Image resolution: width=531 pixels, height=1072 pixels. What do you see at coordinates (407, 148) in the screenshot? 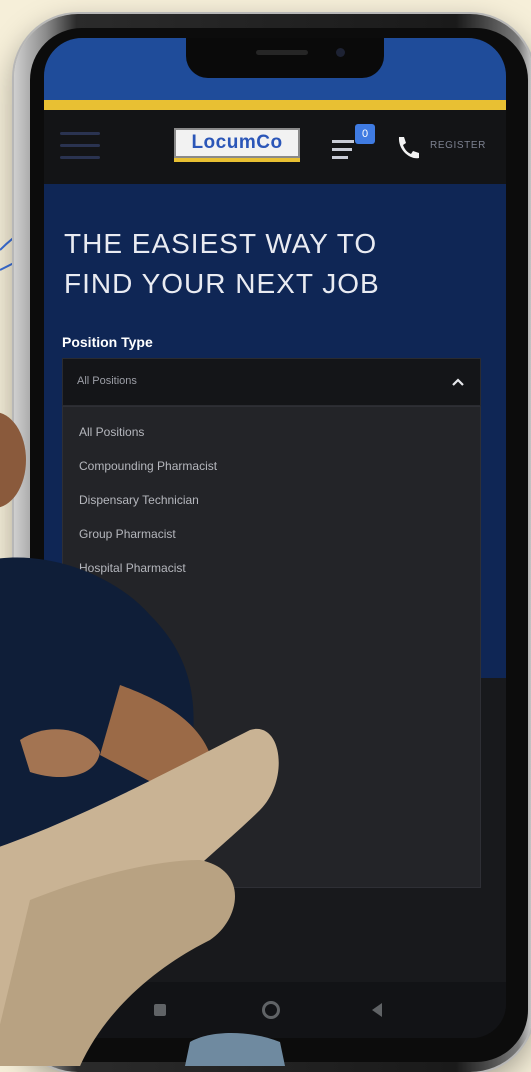
I see `phone-icon` at bounding box center [407, 148].